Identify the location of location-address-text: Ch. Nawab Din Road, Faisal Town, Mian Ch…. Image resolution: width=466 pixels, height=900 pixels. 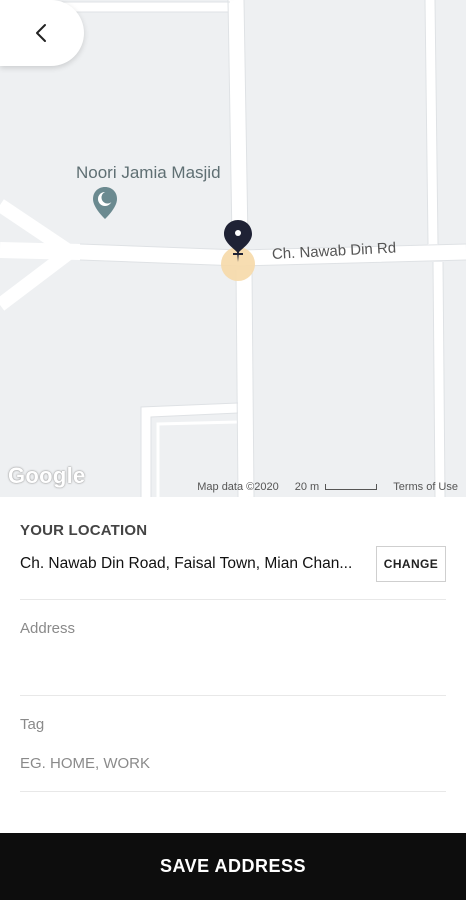
(186, 563).